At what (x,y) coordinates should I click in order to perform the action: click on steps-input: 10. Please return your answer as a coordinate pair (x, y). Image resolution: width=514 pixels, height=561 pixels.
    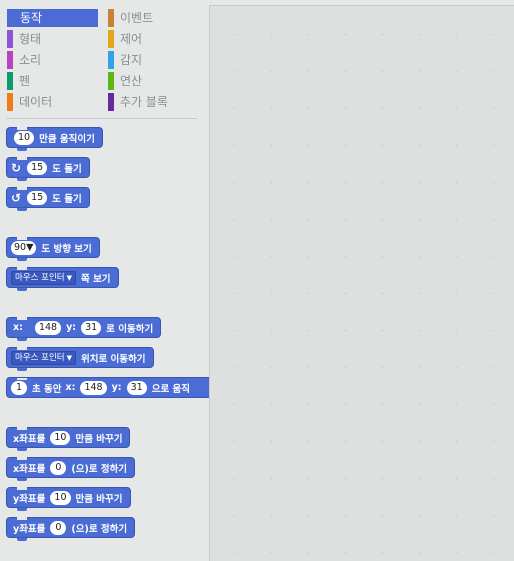
    Looking at the image, I should click on (24, 137).